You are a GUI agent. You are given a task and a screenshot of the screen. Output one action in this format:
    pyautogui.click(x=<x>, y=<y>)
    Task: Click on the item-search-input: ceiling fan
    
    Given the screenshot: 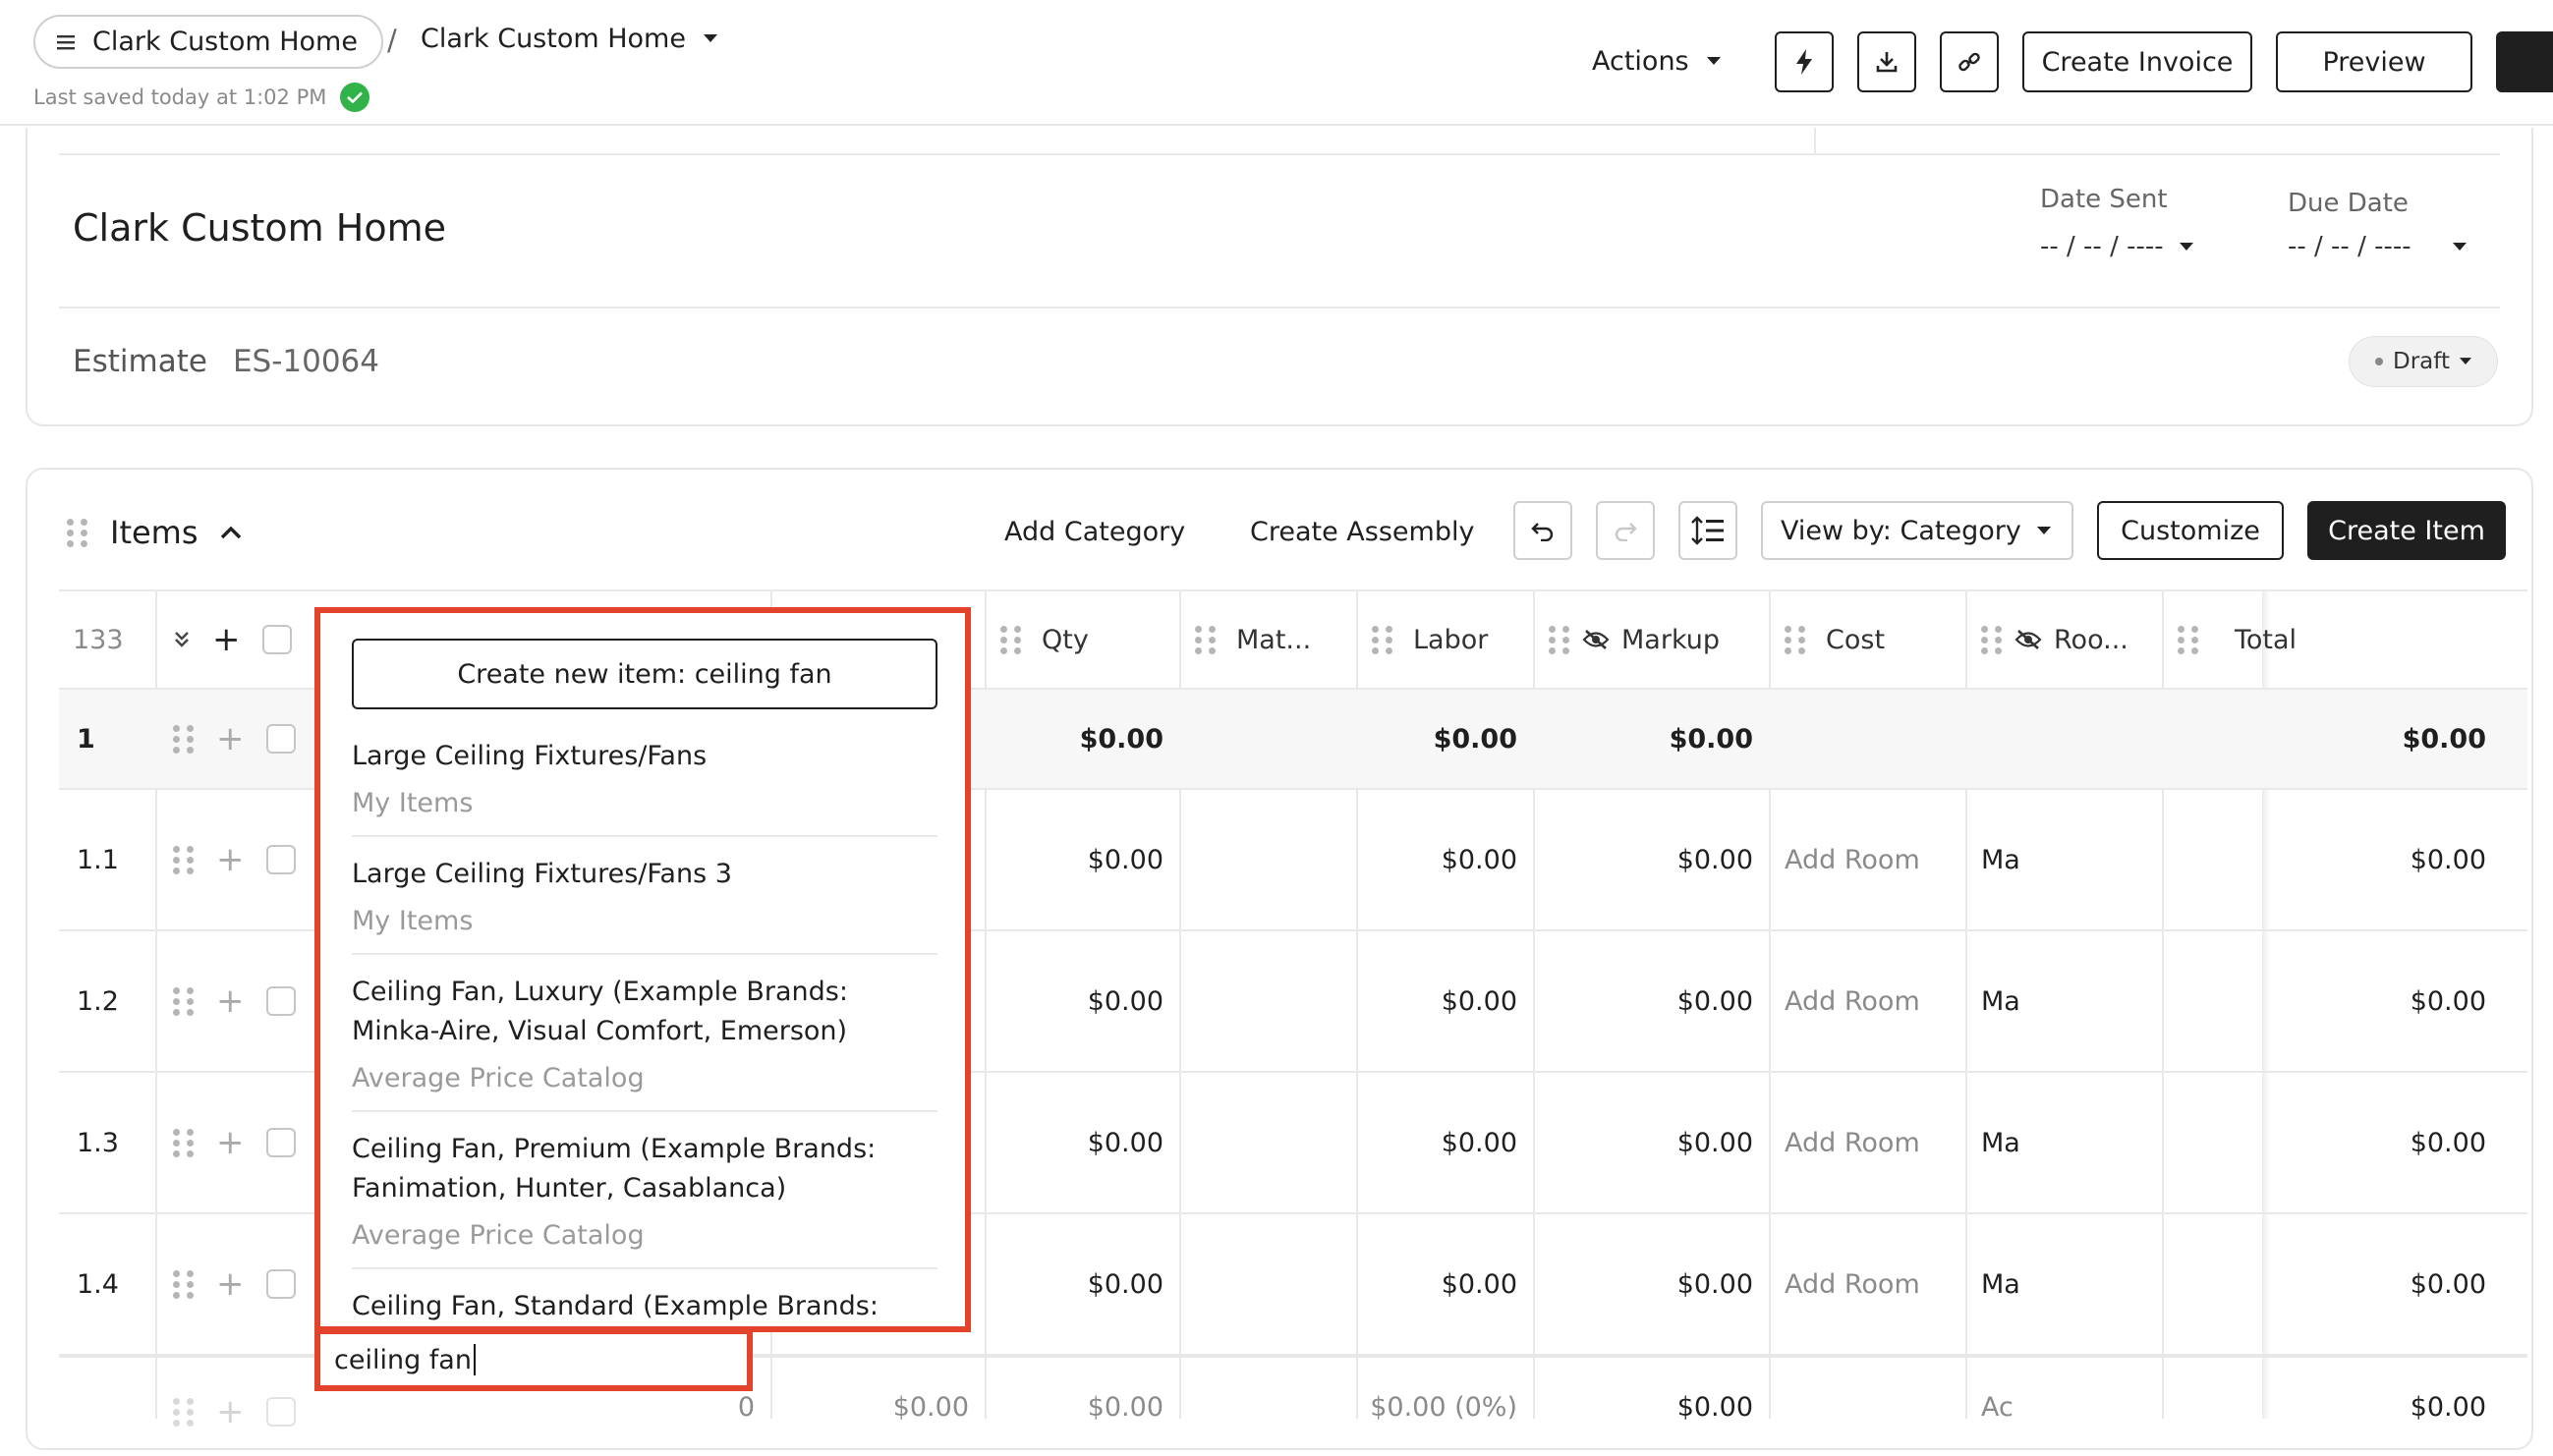 What is the action you would take?
    pyautogui.click(x=533, y=1359)
    